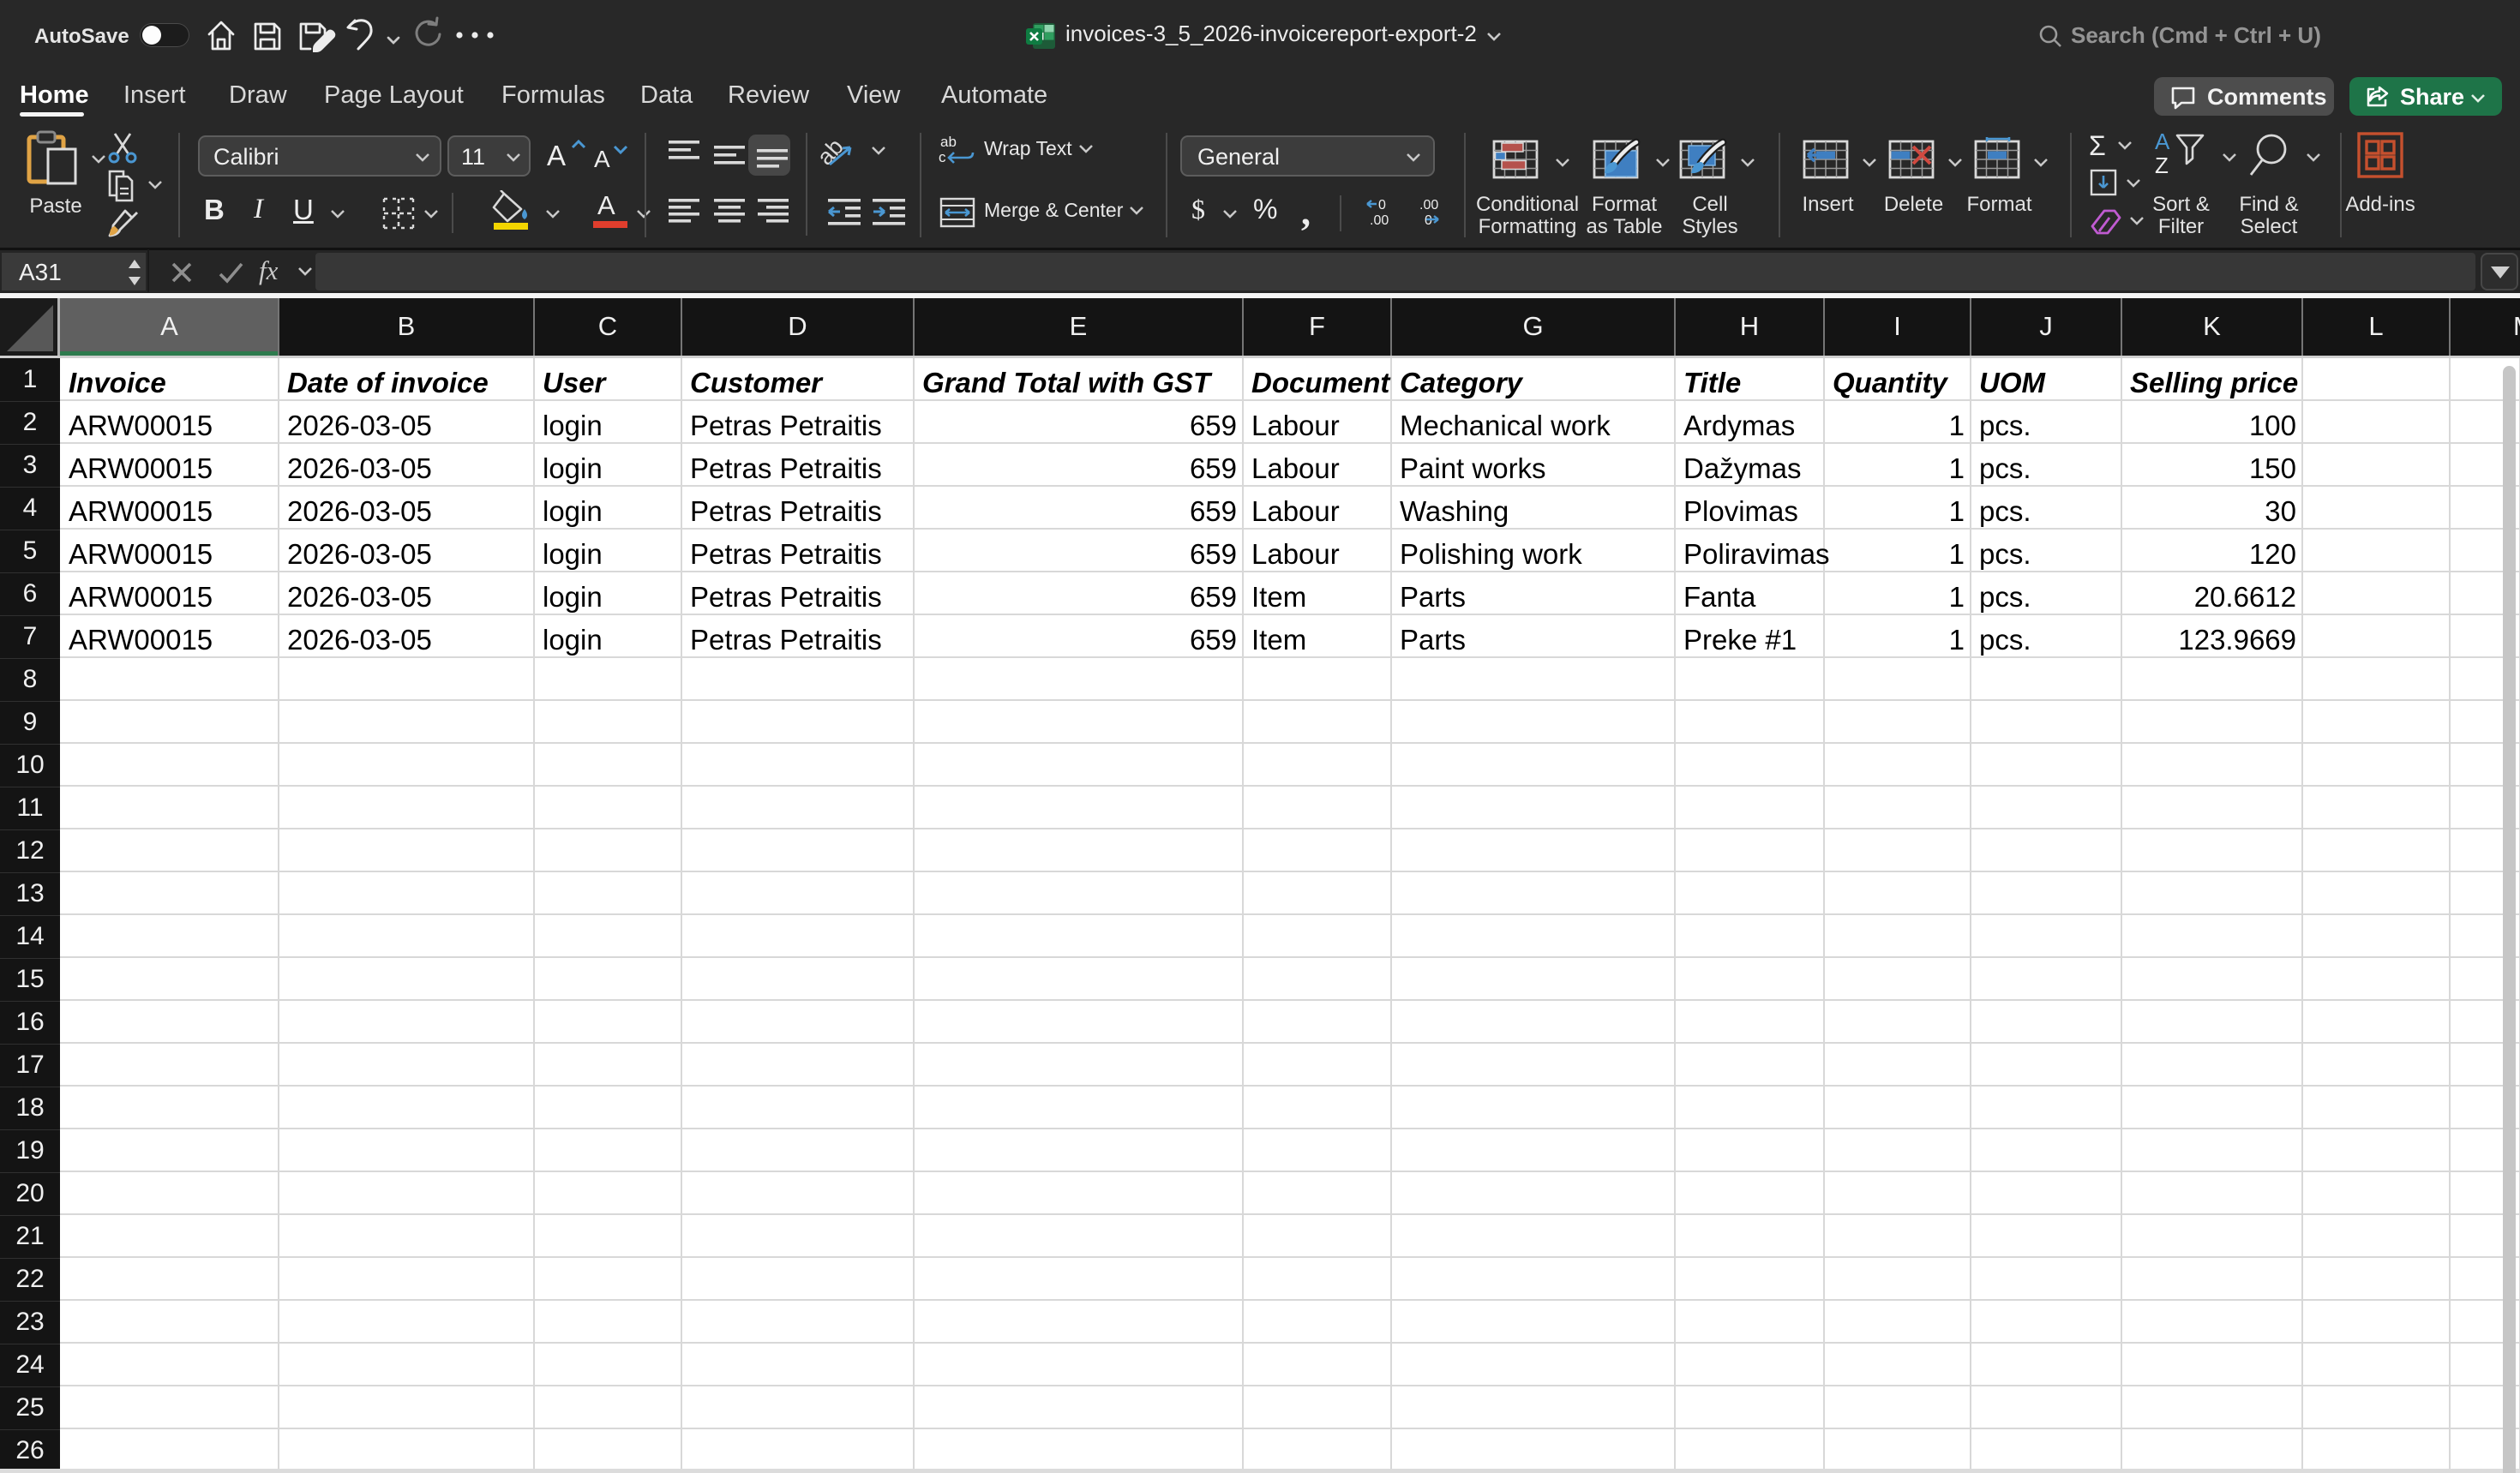  What do you see at coordinates (943, 157) in the screenshot?
I see `svg-text: c` at bounding box center [943, 157].